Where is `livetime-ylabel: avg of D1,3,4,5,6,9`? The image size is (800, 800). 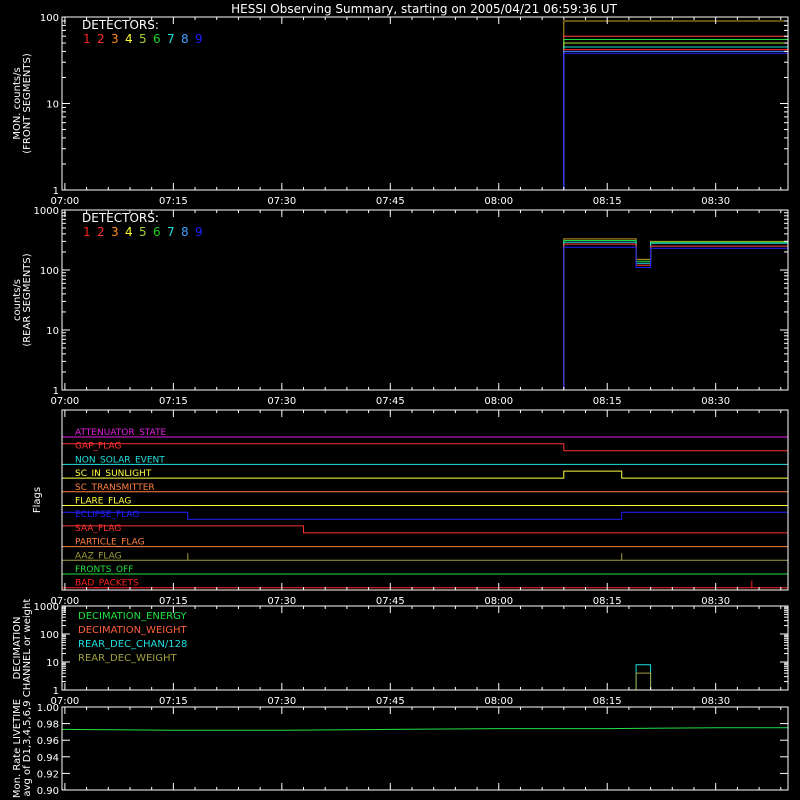 livetime-ylabel: avg of D1,3,4,5,6,9 is located at coordinates (27, 748).